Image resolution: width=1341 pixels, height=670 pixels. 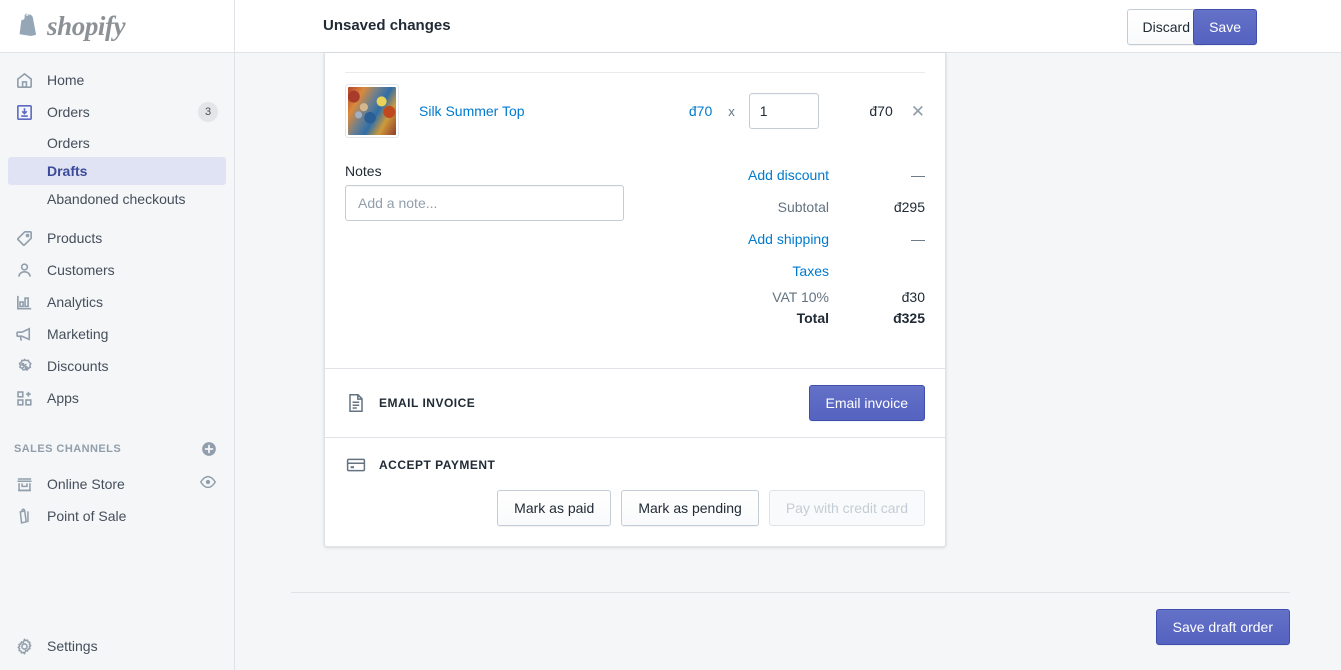 I want to click on save-draft-order-button: Save draft order, so click(x=1222, y=627).